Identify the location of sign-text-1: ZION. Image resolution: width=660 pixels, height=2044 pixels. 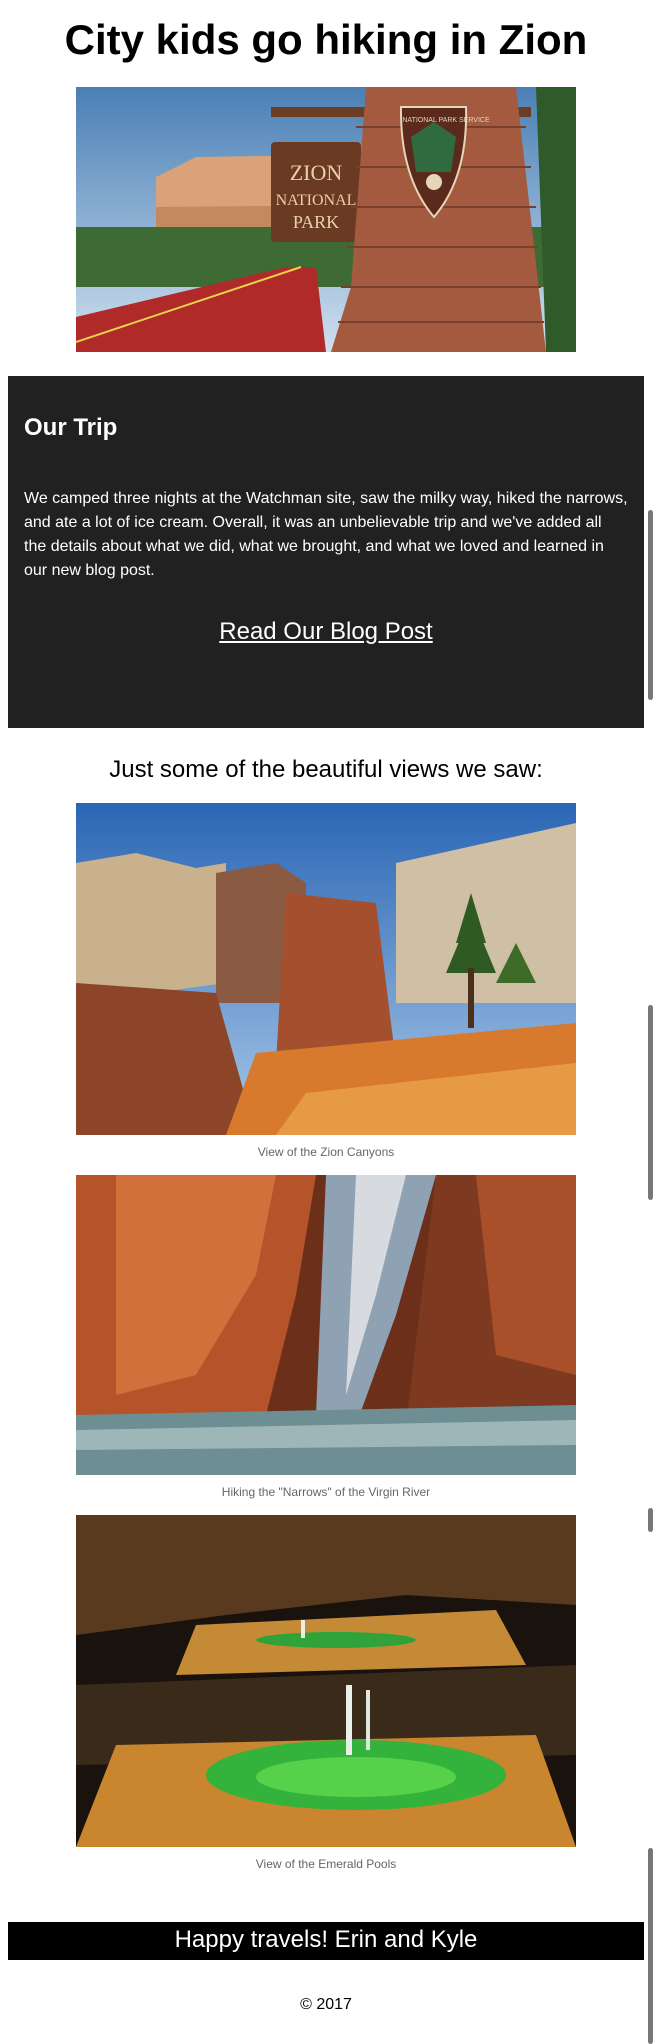
(316, 172).